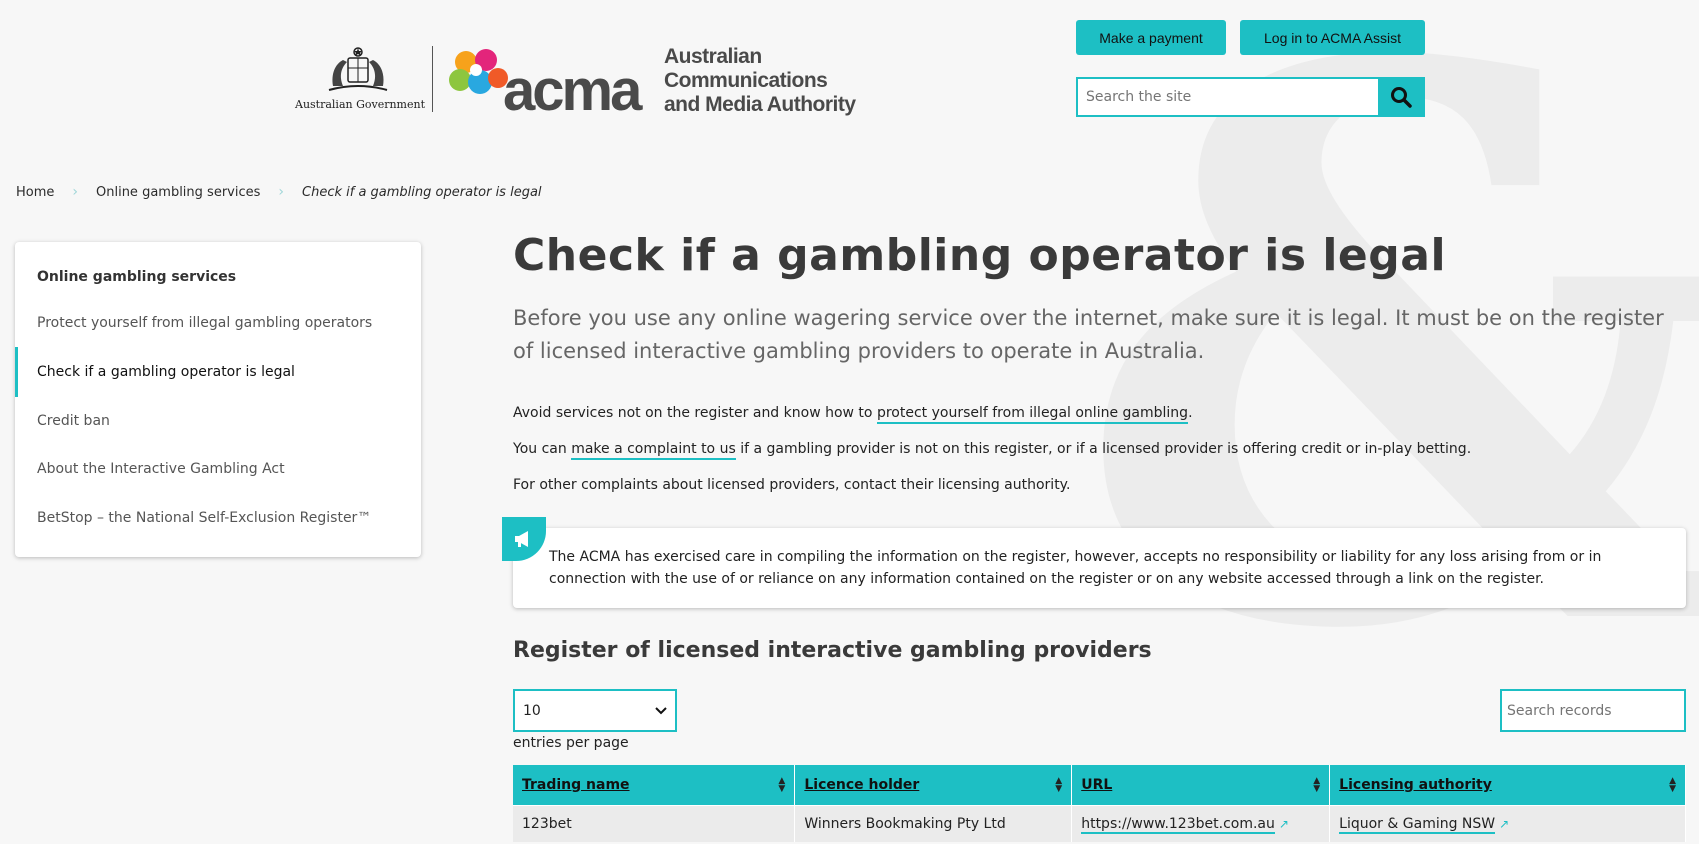 This screenshot has height=844, width=1699. What do you see at coordinates (1190, 413) in the screenshot?
I see `paragraph-text: .` at bounding box center [1190, 413].